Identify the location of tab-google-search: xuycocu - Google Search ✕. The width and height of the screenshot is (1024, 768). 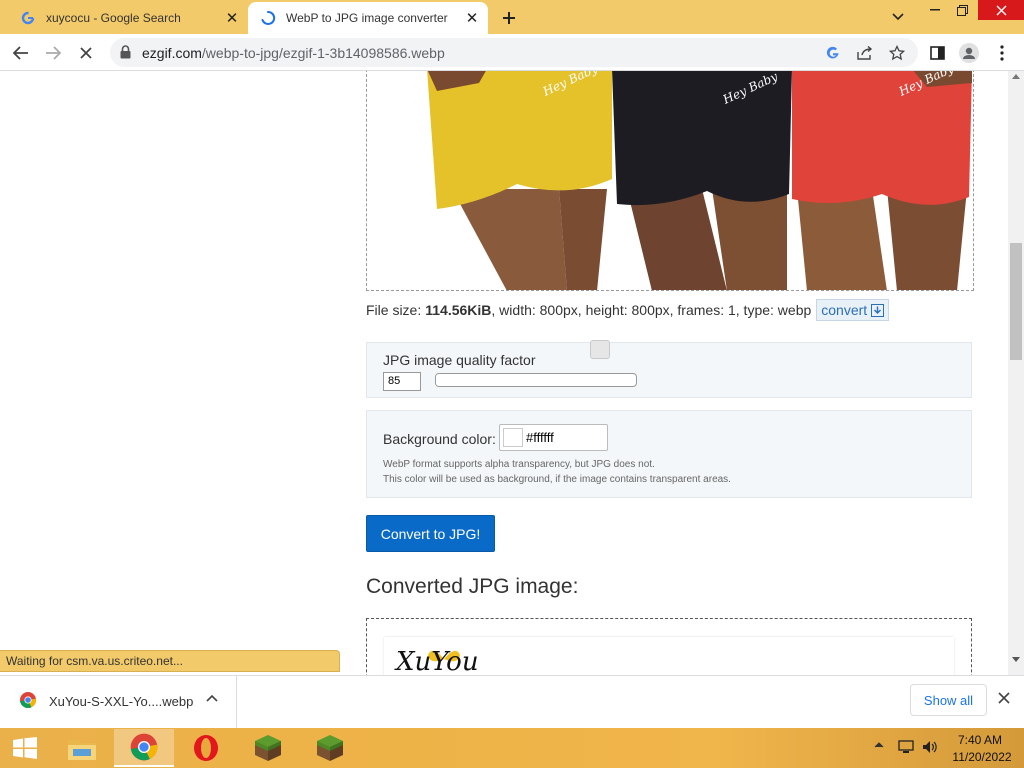
(128, 18).